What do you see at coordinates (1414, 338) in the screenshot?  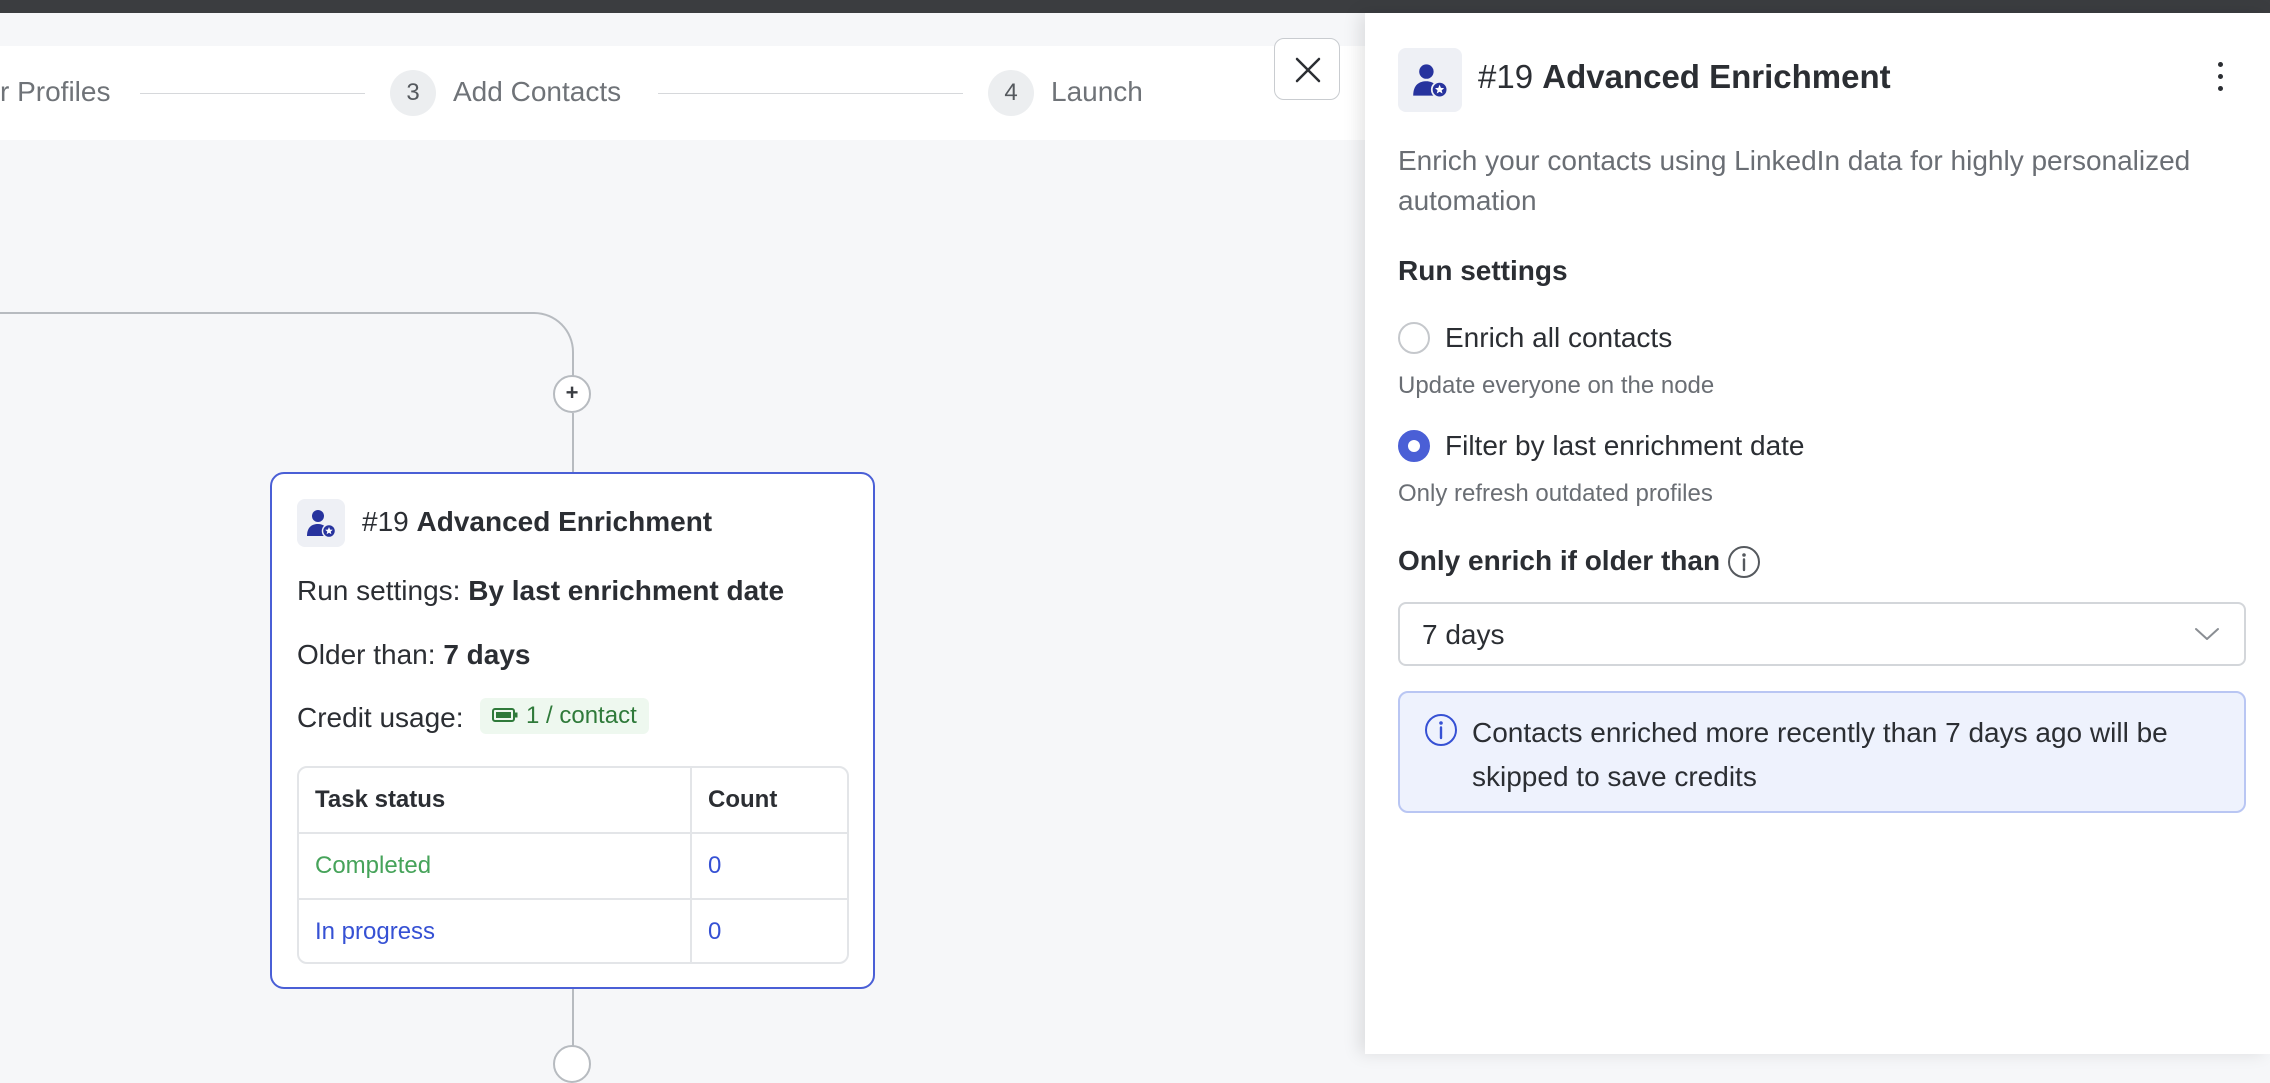 I see `radio-enrich-all` at bounding box center [1414, 338].